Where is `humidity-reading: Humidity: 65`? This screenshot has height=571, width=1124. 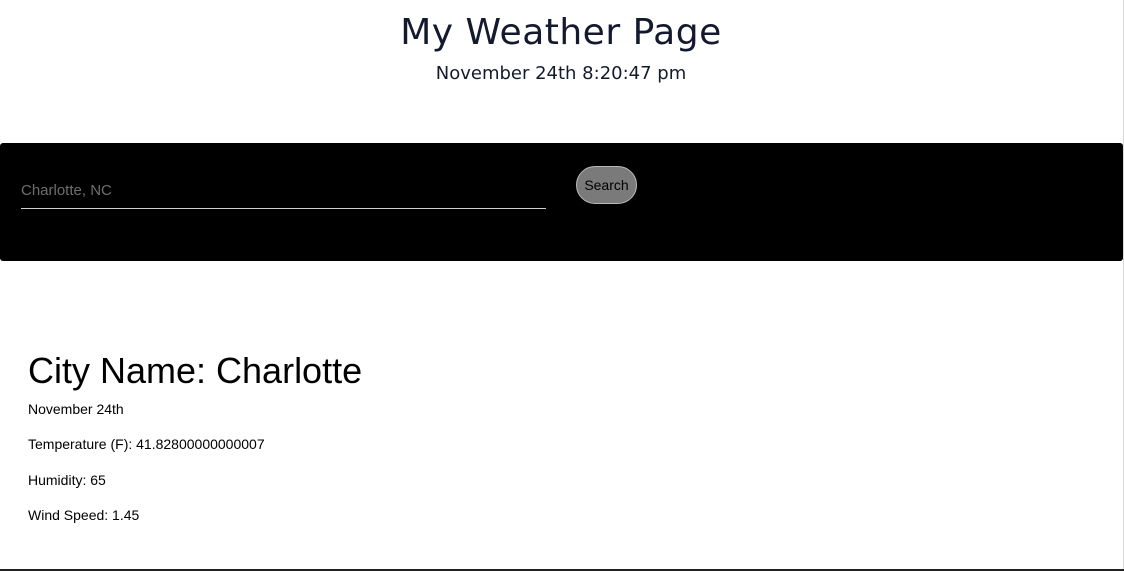
humidity-reading: Humidity: 65 is located at coordinates (67, 480).